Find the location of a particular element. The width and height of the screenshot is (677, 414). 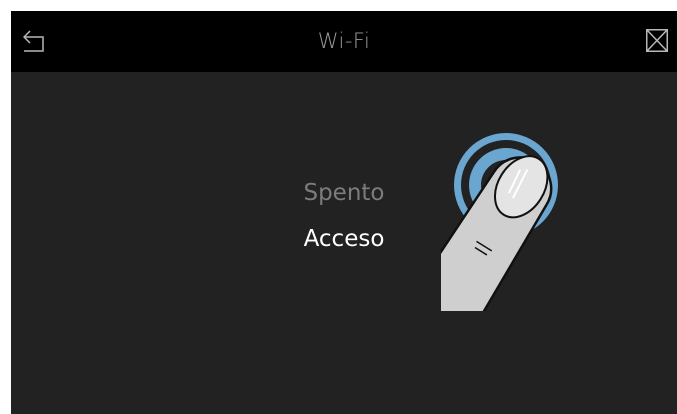

close-button is located at coordinates (652, 41).